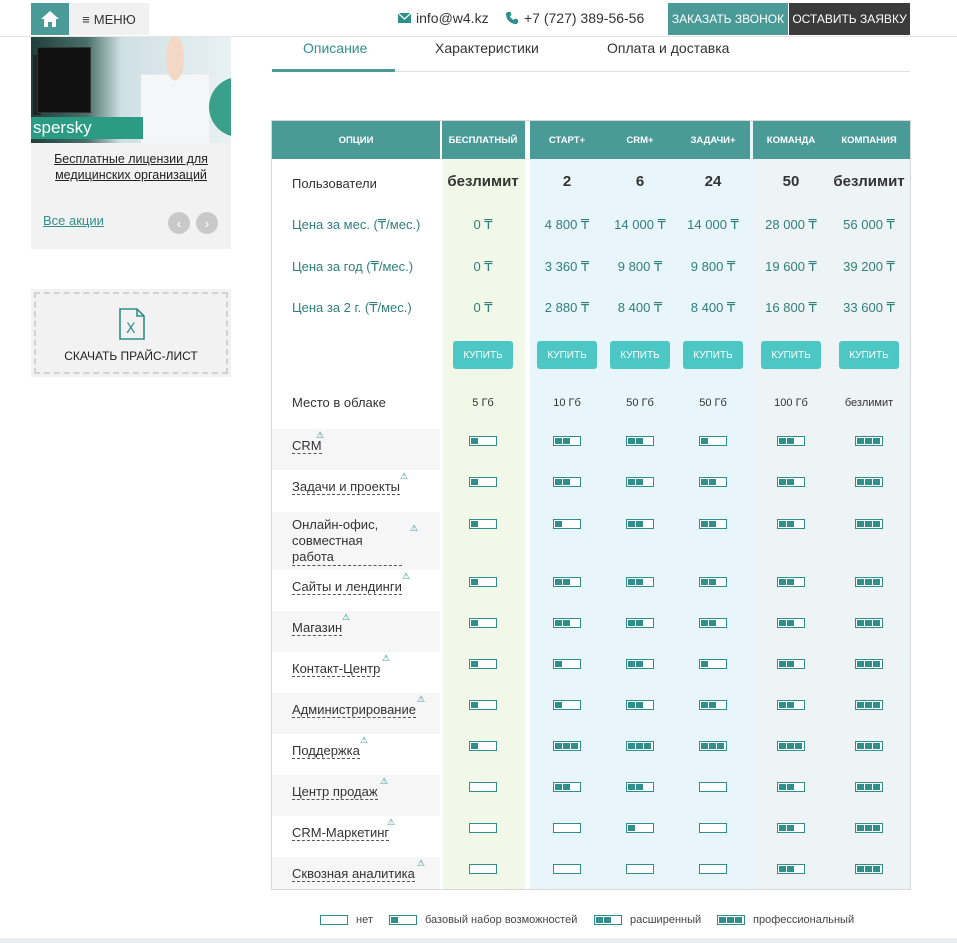 The image size is (957, 943). What do you see at coordinates (869, 403) in the screenshot?
I see `cloud-value: безлимит` at bounding box center [869, 403].